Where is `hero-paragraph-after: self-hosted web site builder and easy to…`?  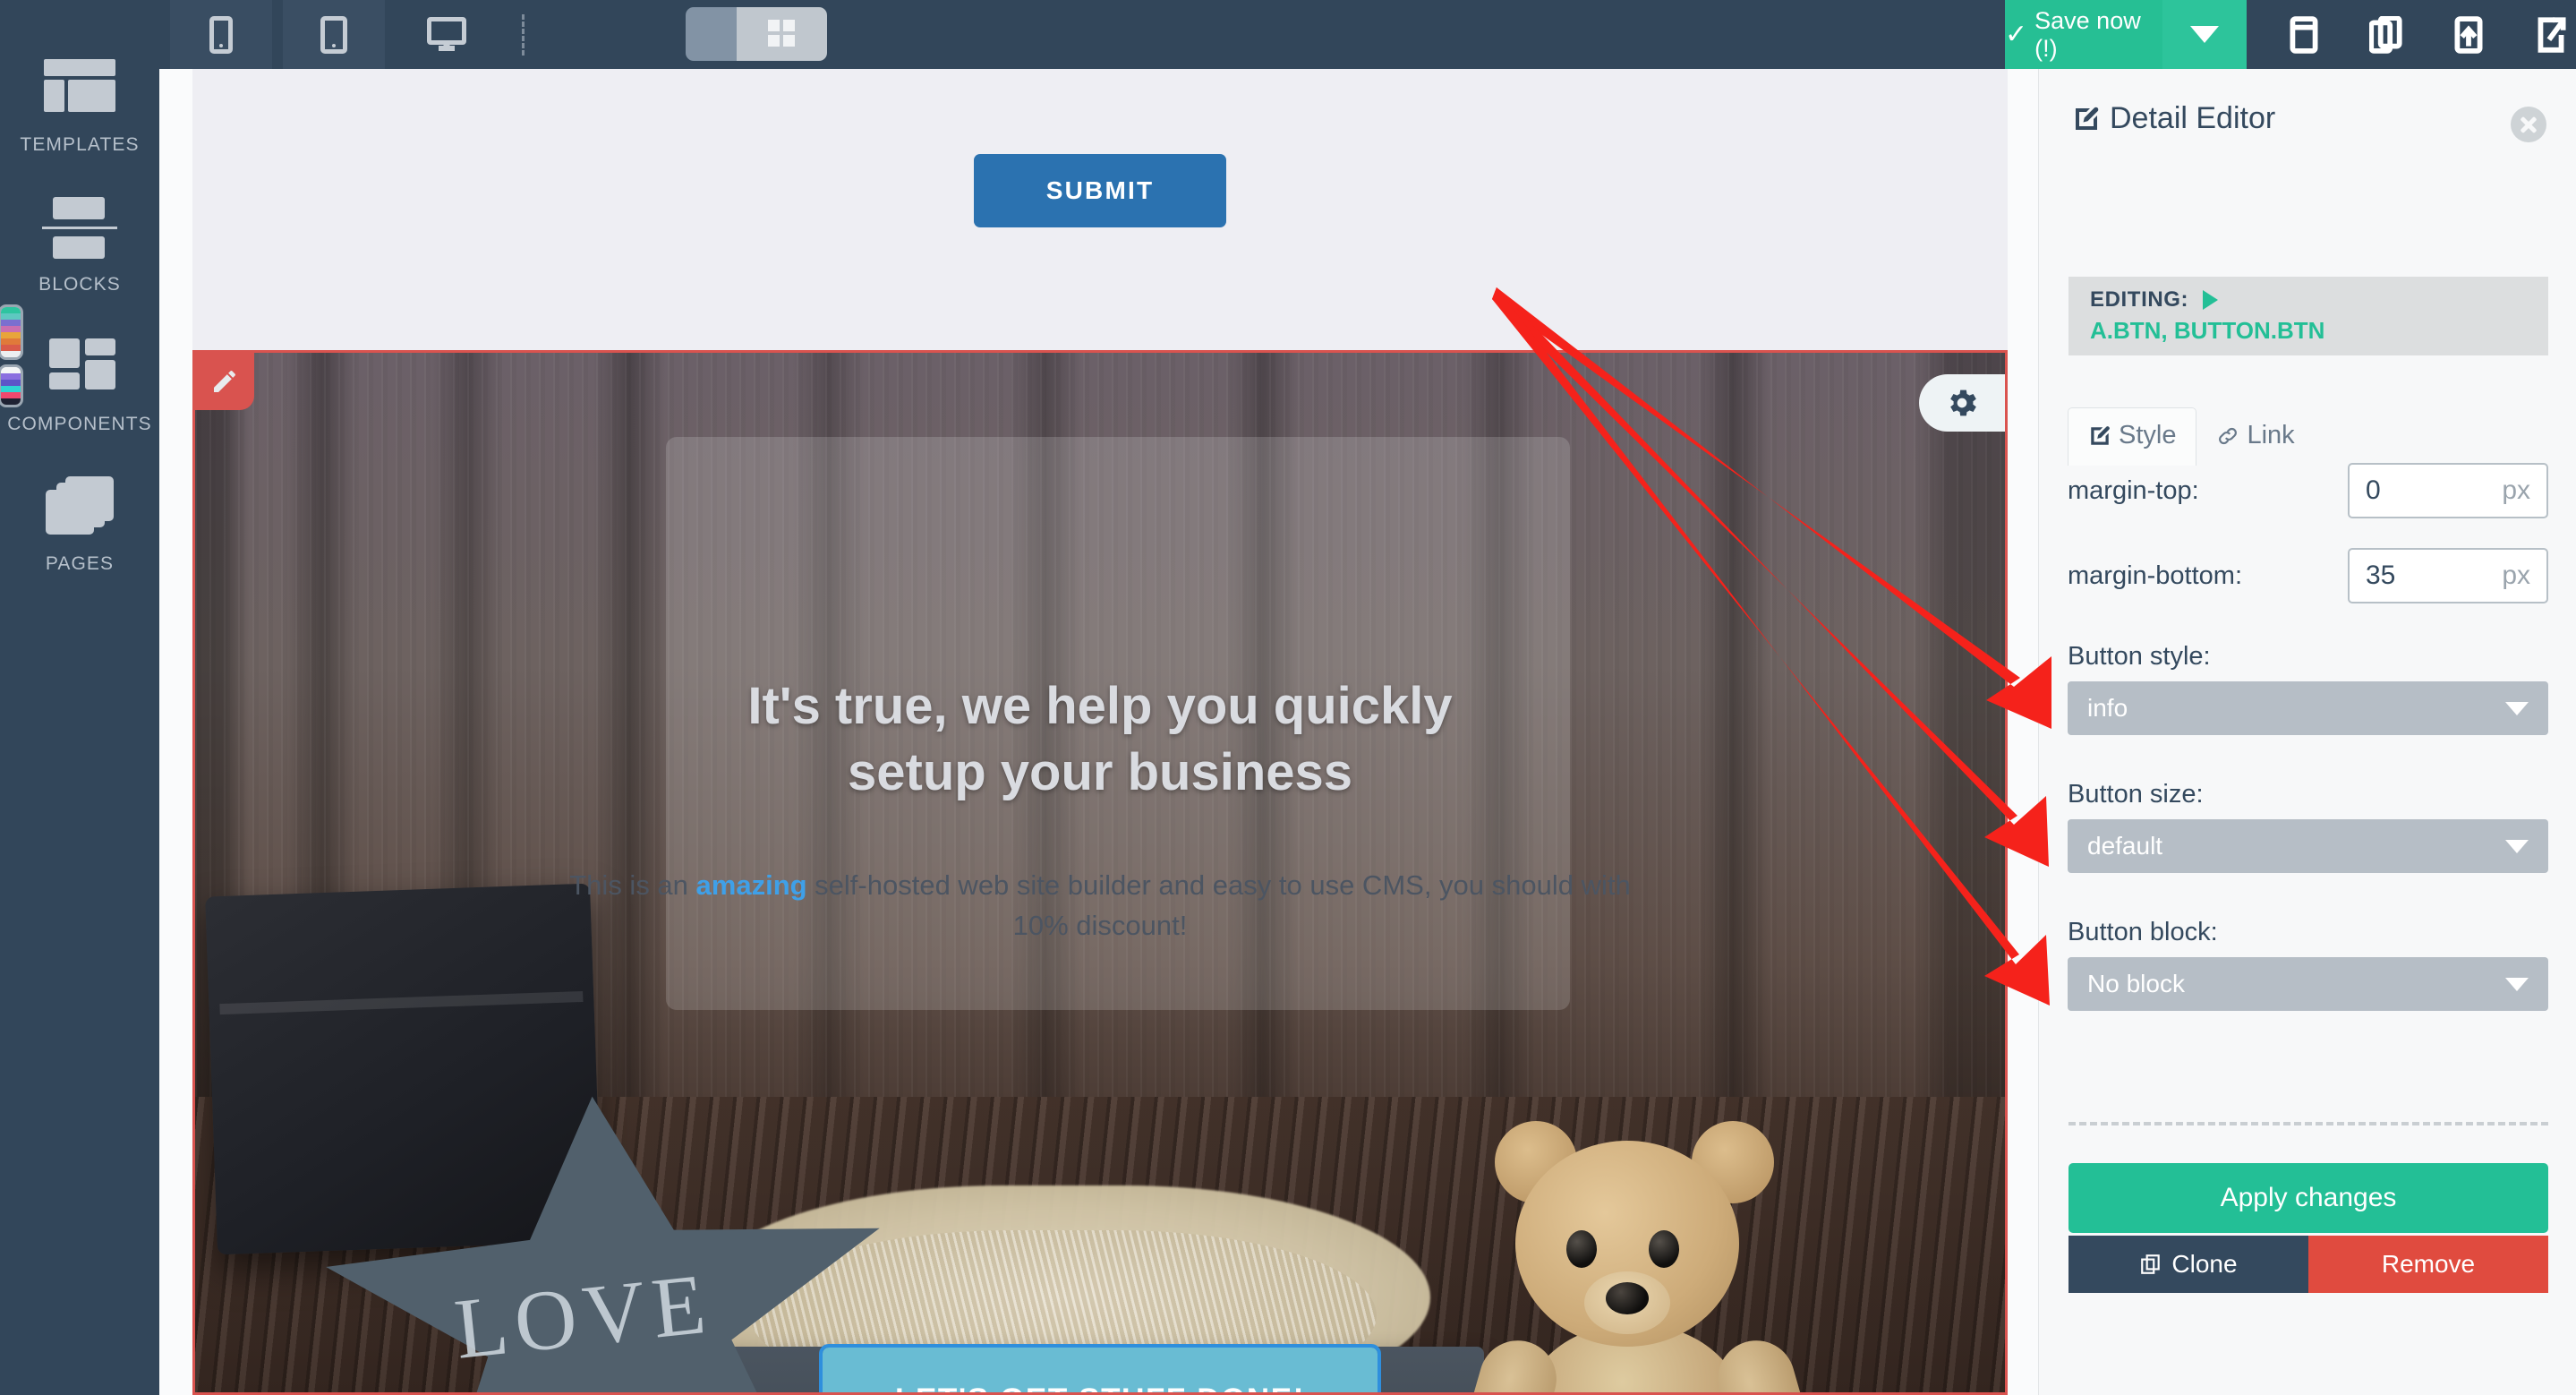 hero-paragraph-after: self-hosted web site builder and easy to… is located at coordinates (1218, 905).